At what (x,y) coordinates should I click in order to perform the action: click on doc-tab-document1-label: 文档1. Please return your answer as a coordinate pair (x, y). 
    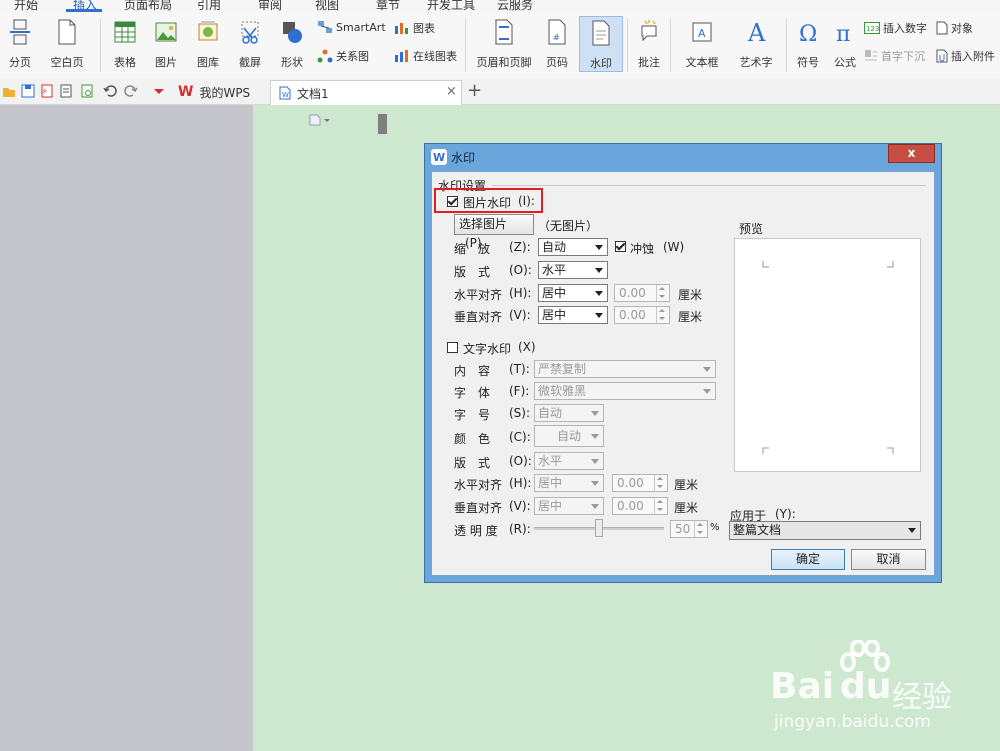
    Looking at the image, I should click on (313, 93).